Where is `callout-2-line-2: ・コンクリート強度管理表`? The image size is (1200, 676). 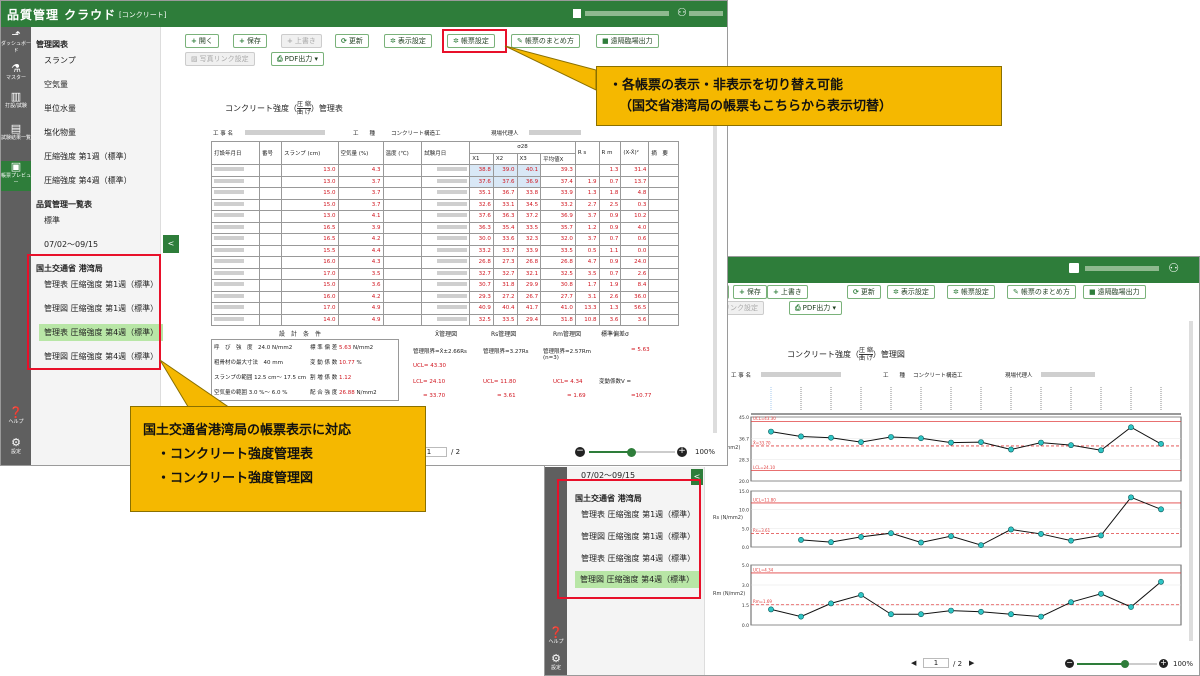
callout-2-line-2: ・コンクリート強度管理表 is located at coordinates (235, 454).